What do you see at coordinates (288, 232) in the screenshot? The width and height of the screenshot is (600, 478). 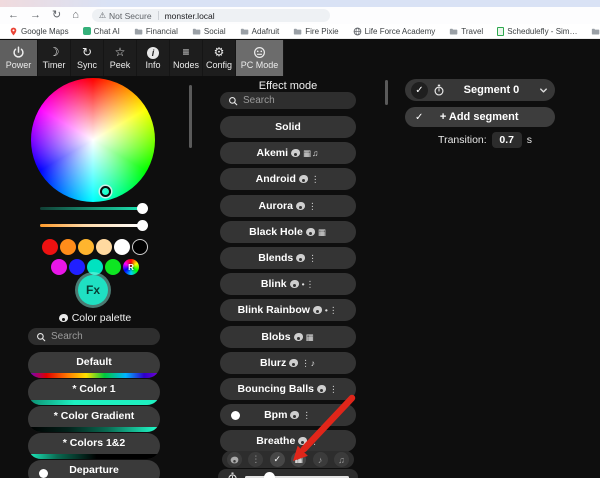 I see `effect-item-black-hole: Black Hole ▦` at bounding box center [288, 232].